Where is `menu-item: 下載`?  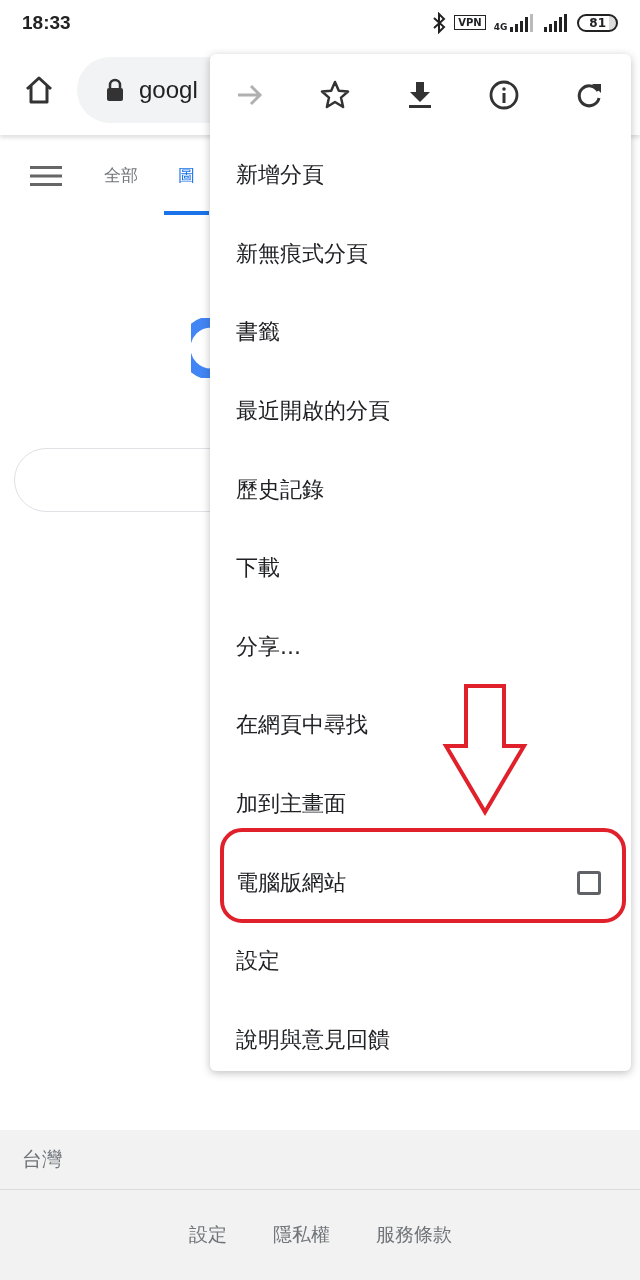 menu-item: 下載 is located at coordinates (420, 568).